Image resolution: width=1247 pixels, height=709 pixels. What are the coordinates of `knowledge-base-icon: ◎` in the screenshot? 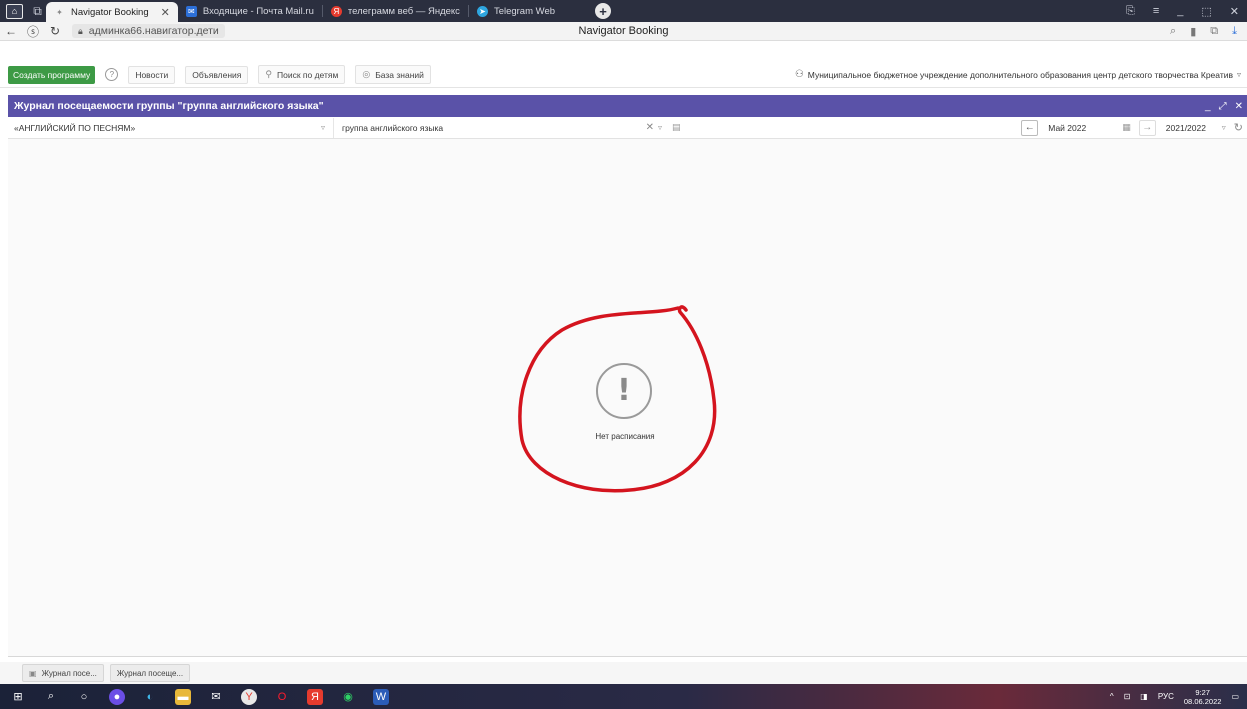 It's located at (366, 74).